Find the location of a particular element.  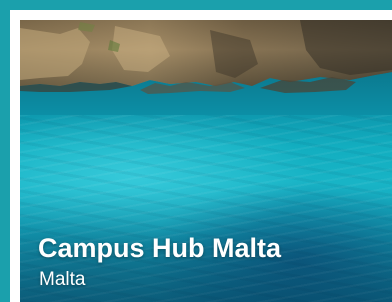

card-location: Malta is located at coordinates (62, 279).